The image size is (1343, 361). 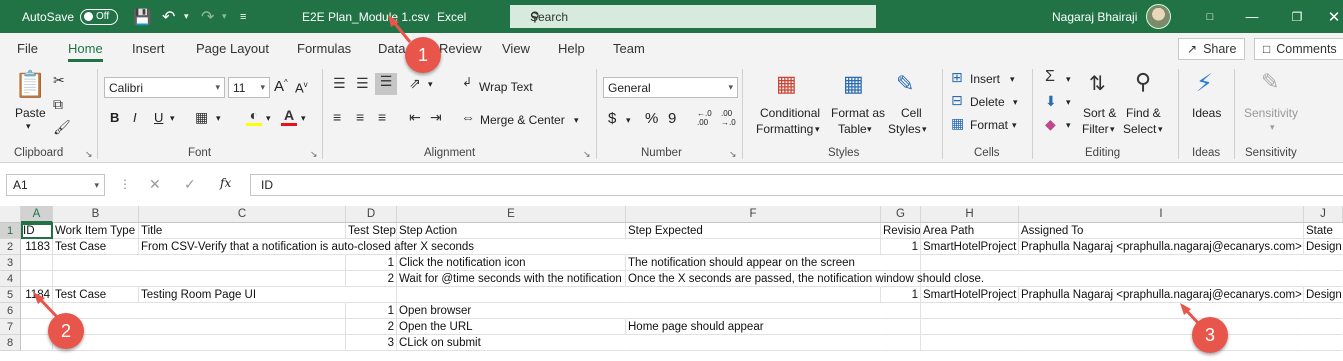 I want to click on cell-state-r8, so click(x=1323, y=343).